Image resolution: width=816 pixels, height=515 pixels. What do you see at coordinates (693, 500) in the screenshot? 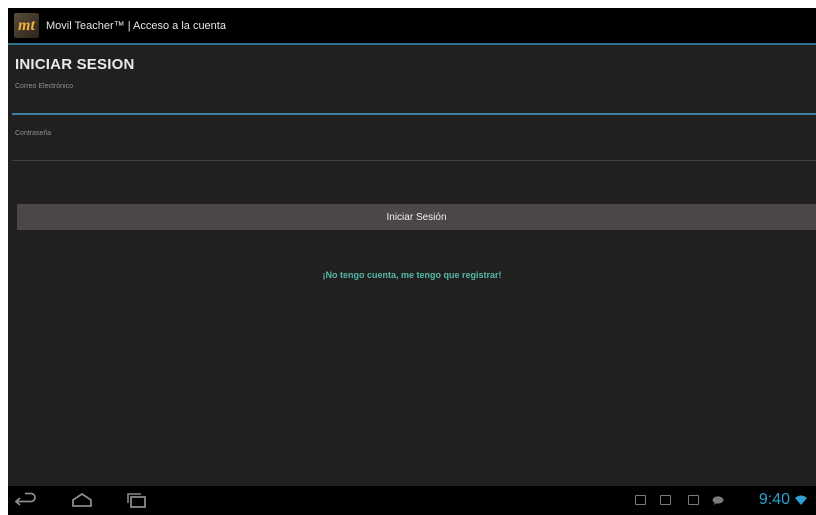
I see `briefcase-icon` at bounding box center [693, 500].